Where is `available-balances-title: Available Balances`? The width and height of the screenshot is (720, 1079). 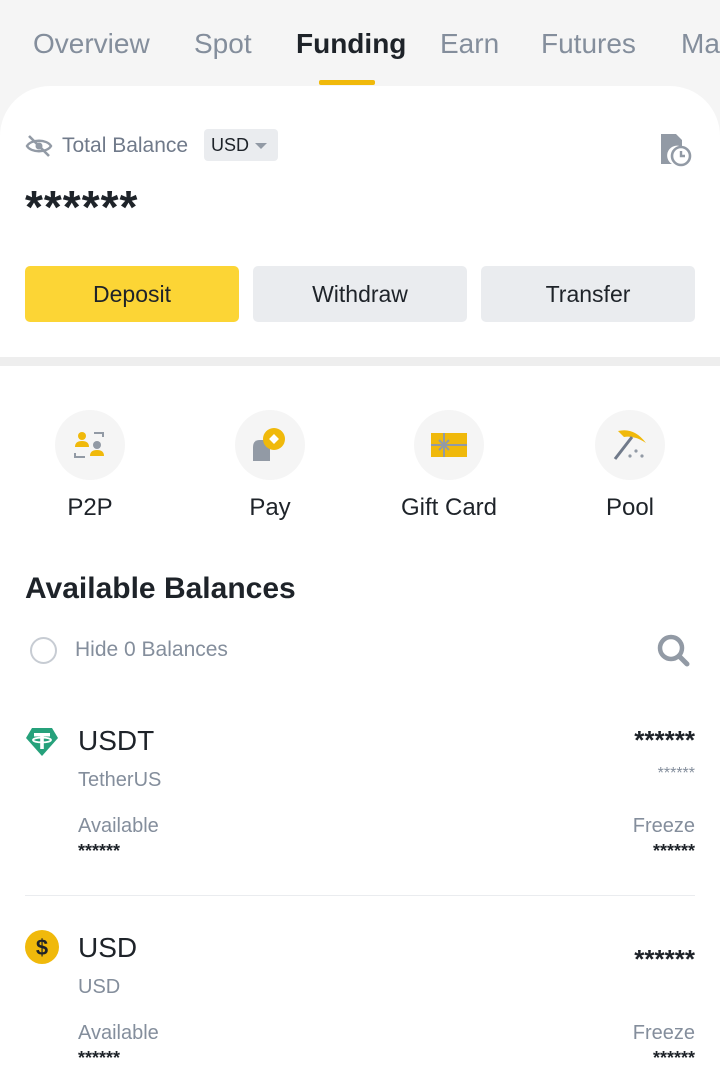 available-balances-title: Available Balances is located at coordinates (160, 588).